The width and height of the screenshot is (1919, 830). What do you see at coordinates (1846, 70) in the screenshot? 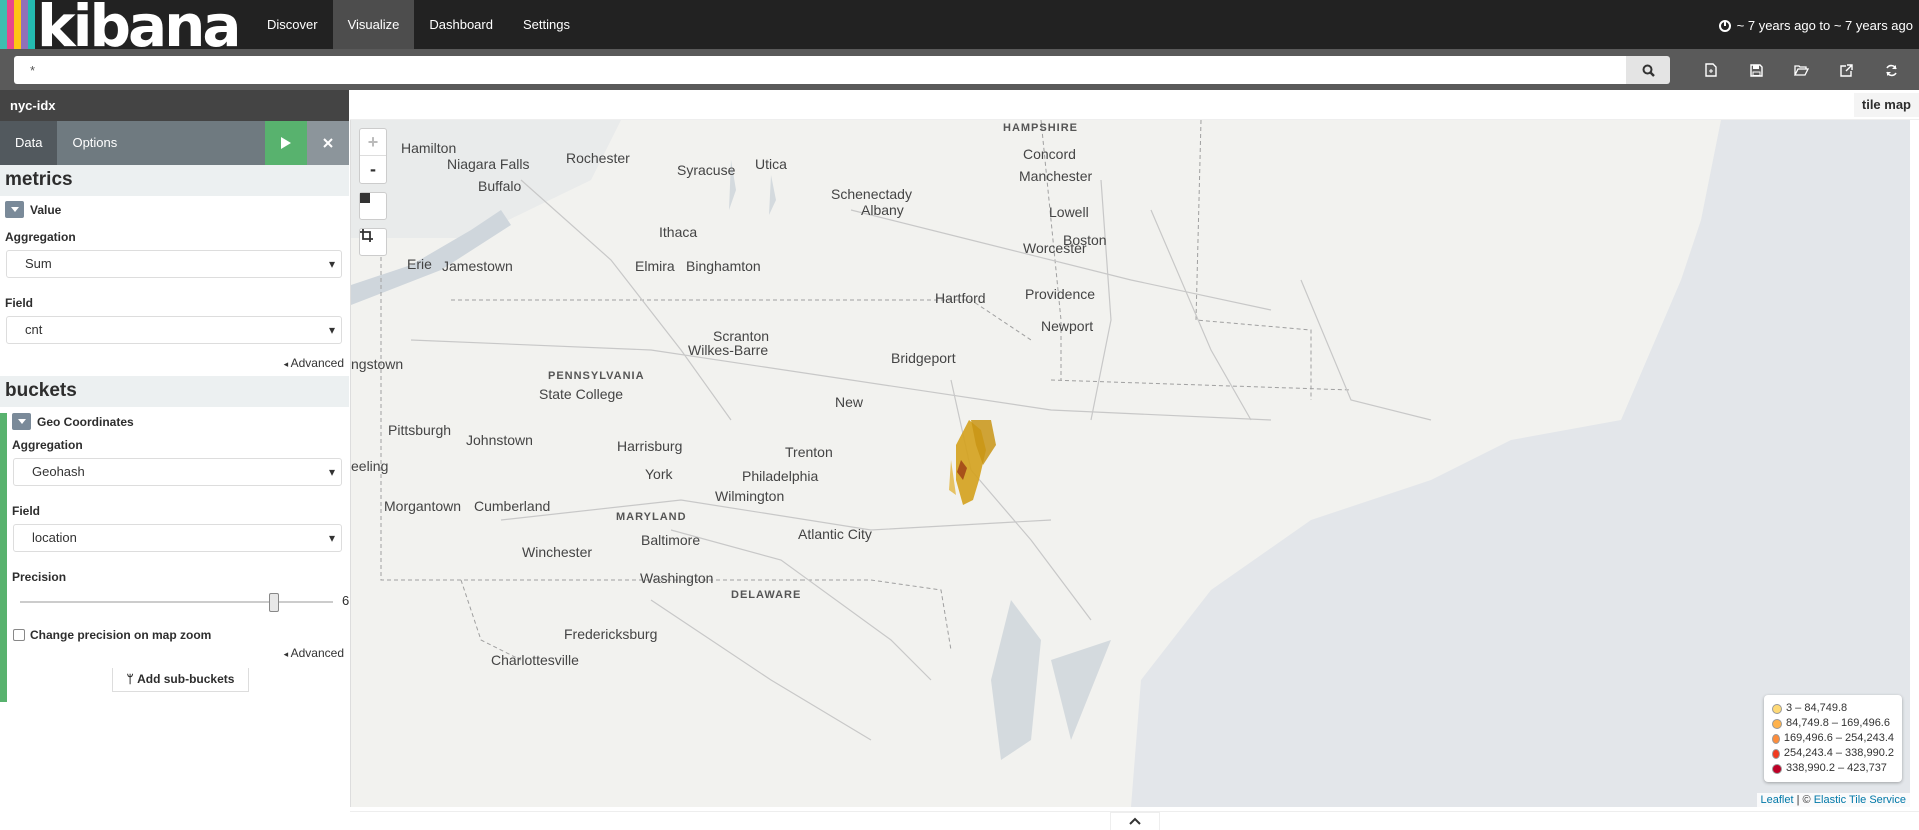
I see `share-icon` at bounding box center [1846, 70].